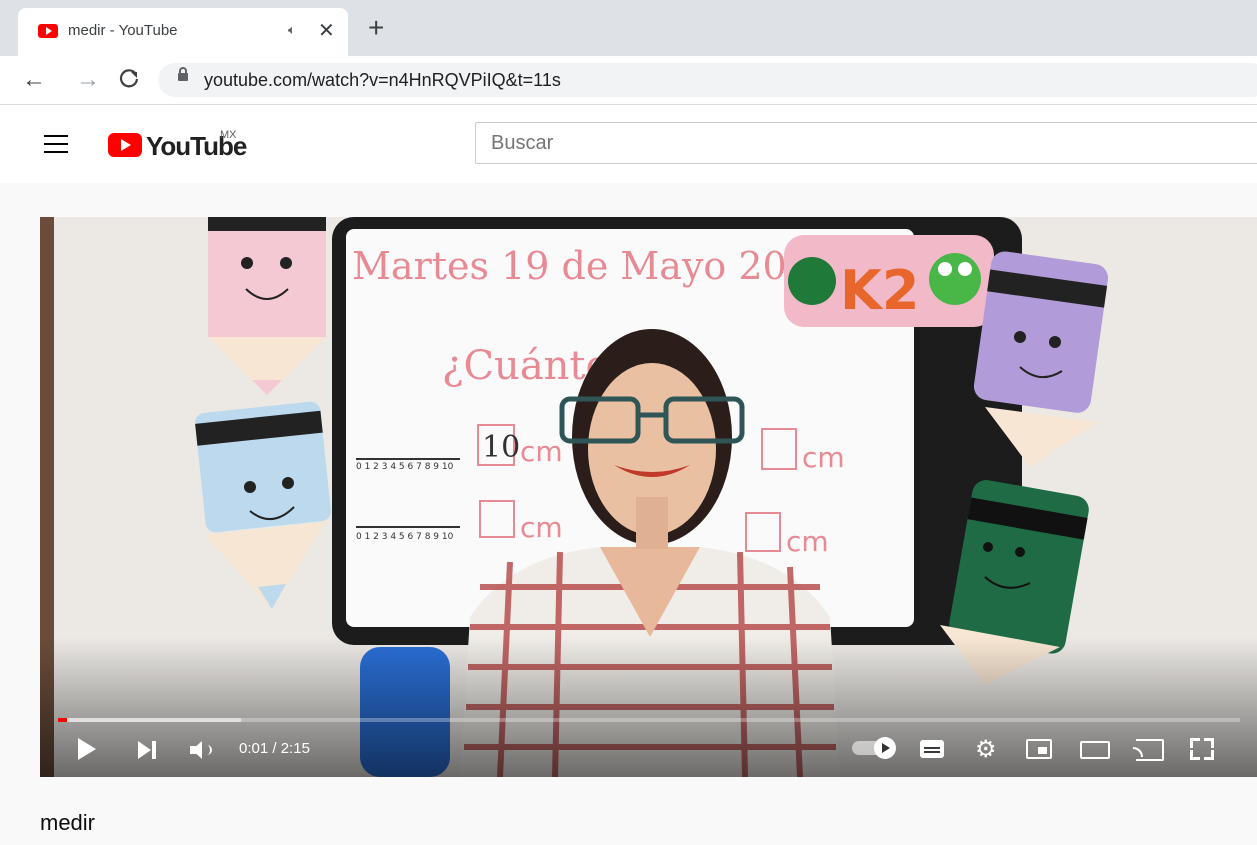  What do you see at coordinates (228, 135) in the screenshot?
I see `region-code: MX` at bounding box center [228, 135].